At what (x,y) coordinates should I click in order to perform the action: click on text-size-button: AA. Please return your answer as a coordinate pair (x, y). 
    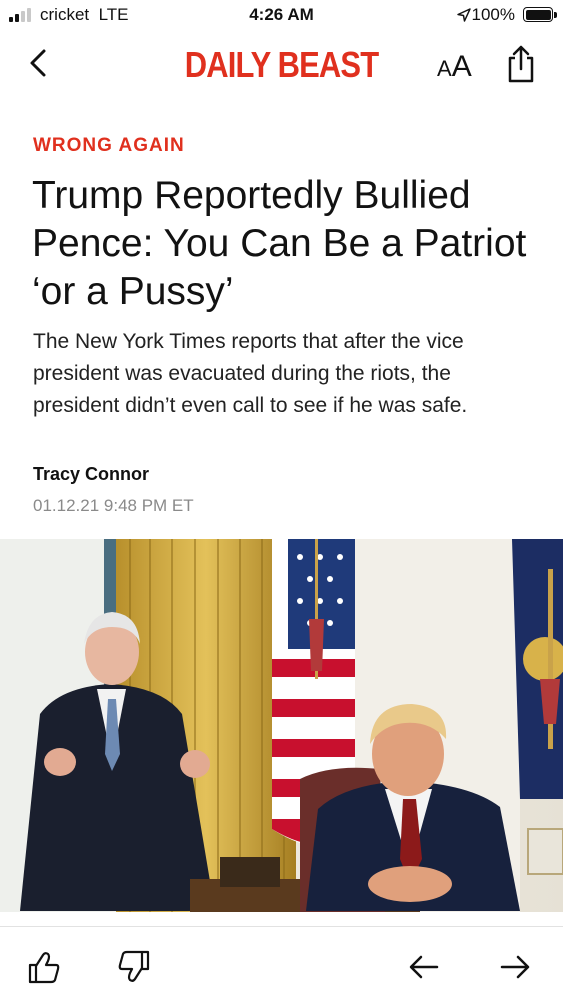
    Looking at the image, I should click on (454, 67).